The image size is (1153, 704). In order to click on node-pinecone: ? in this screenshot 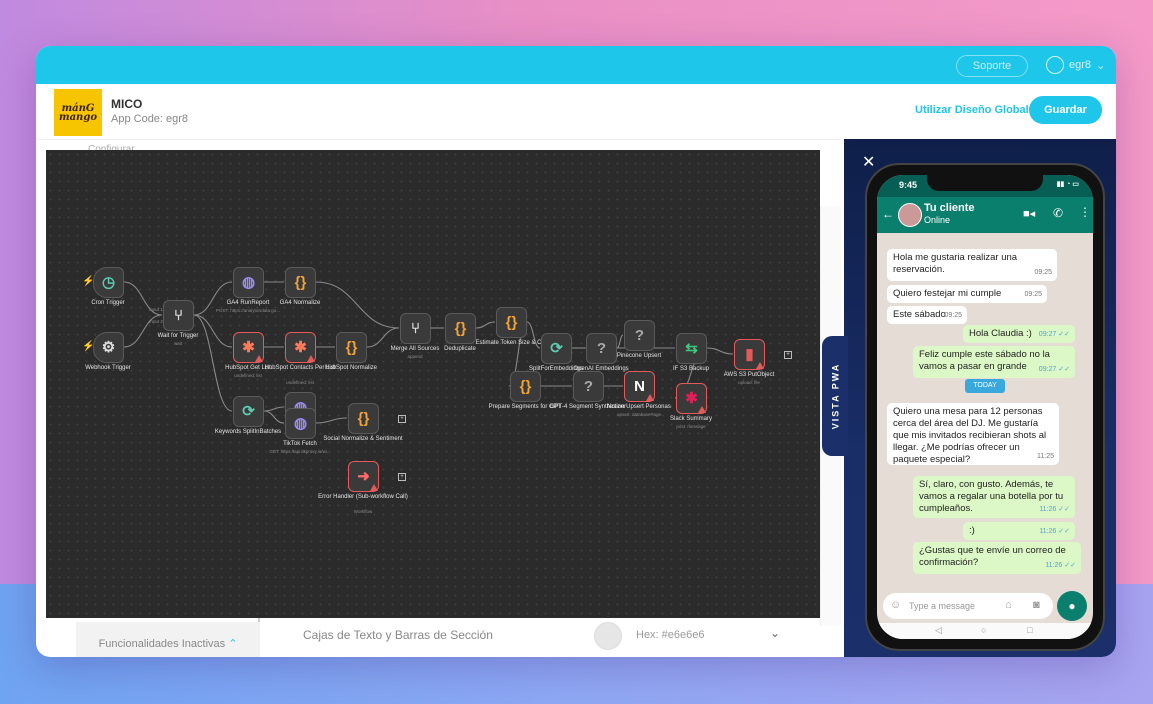, I will do `click(639, 335)`.